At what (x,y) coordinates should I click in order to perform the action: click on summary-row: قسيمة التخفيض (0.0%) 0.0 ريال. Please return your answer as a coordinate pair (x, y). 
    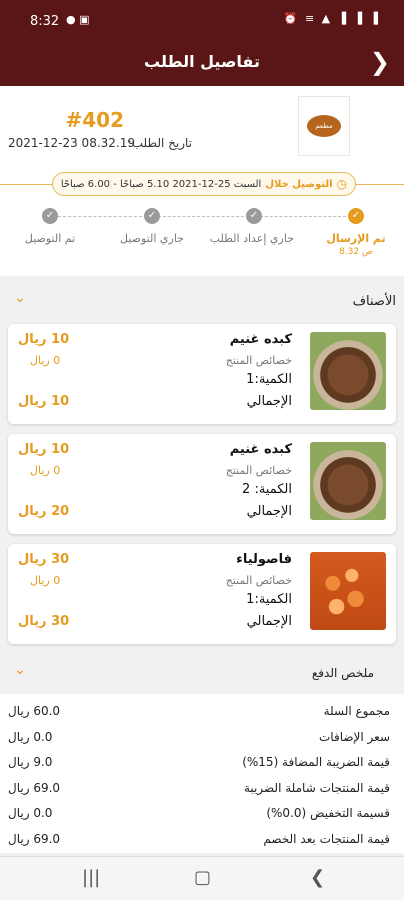
    Looking at the image, I should click on (202, 815).